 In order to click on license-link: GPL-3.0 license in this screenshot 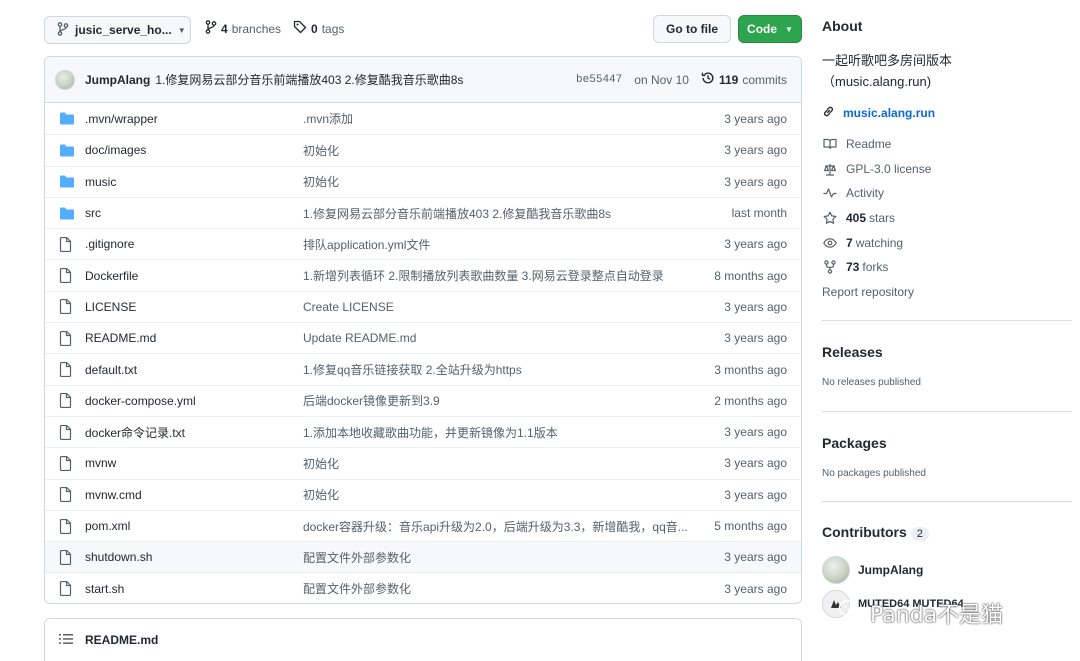, I will do `click(876, 169)`.